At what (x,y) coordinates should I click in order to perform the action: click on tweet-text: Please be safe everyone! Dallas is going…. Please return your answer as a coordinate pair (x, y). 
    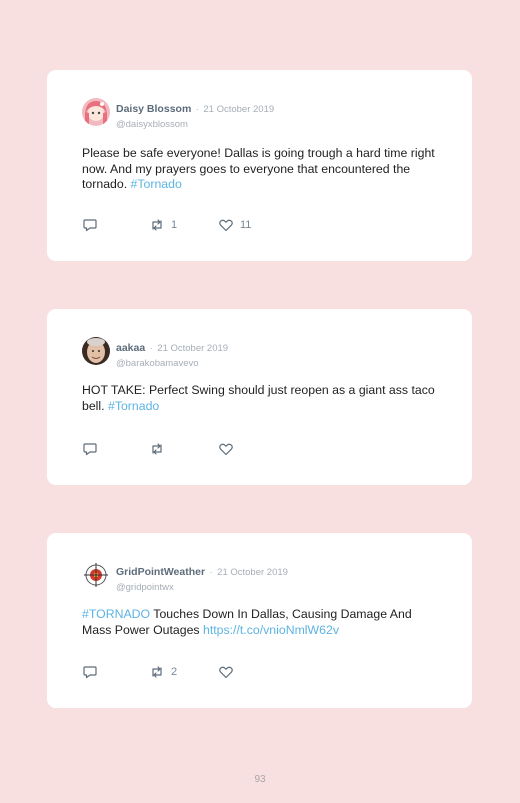
    Looking at the image, I should click on (263, 169).